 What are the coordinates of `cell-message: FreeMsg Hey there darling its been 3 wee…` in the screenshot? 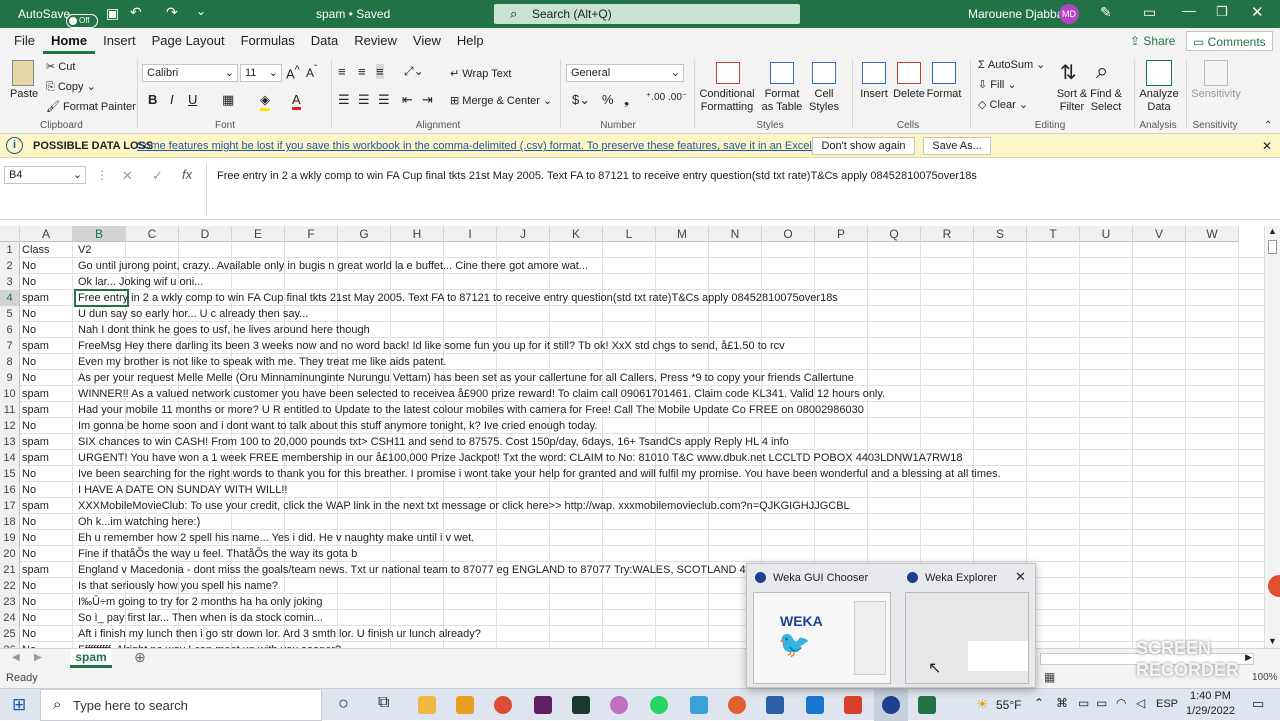 It's located at (431, 346).